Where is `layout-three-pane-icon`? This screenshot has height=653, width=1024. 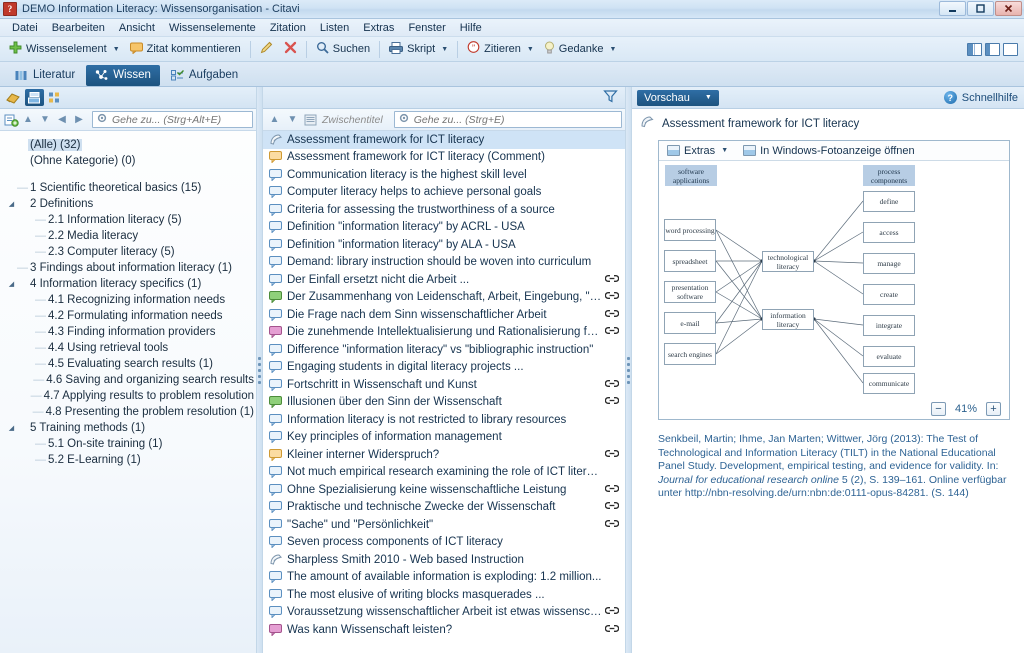
layout-three-pane-icon is located at coordinates (974, 49).